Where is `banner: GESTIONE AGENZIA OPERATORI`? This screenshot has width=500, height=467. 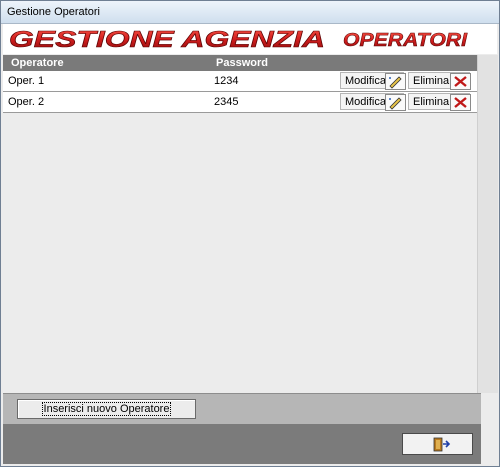
banner: GESTIONE AGENZIA OPERATORI is located at coordinates (250, 39).